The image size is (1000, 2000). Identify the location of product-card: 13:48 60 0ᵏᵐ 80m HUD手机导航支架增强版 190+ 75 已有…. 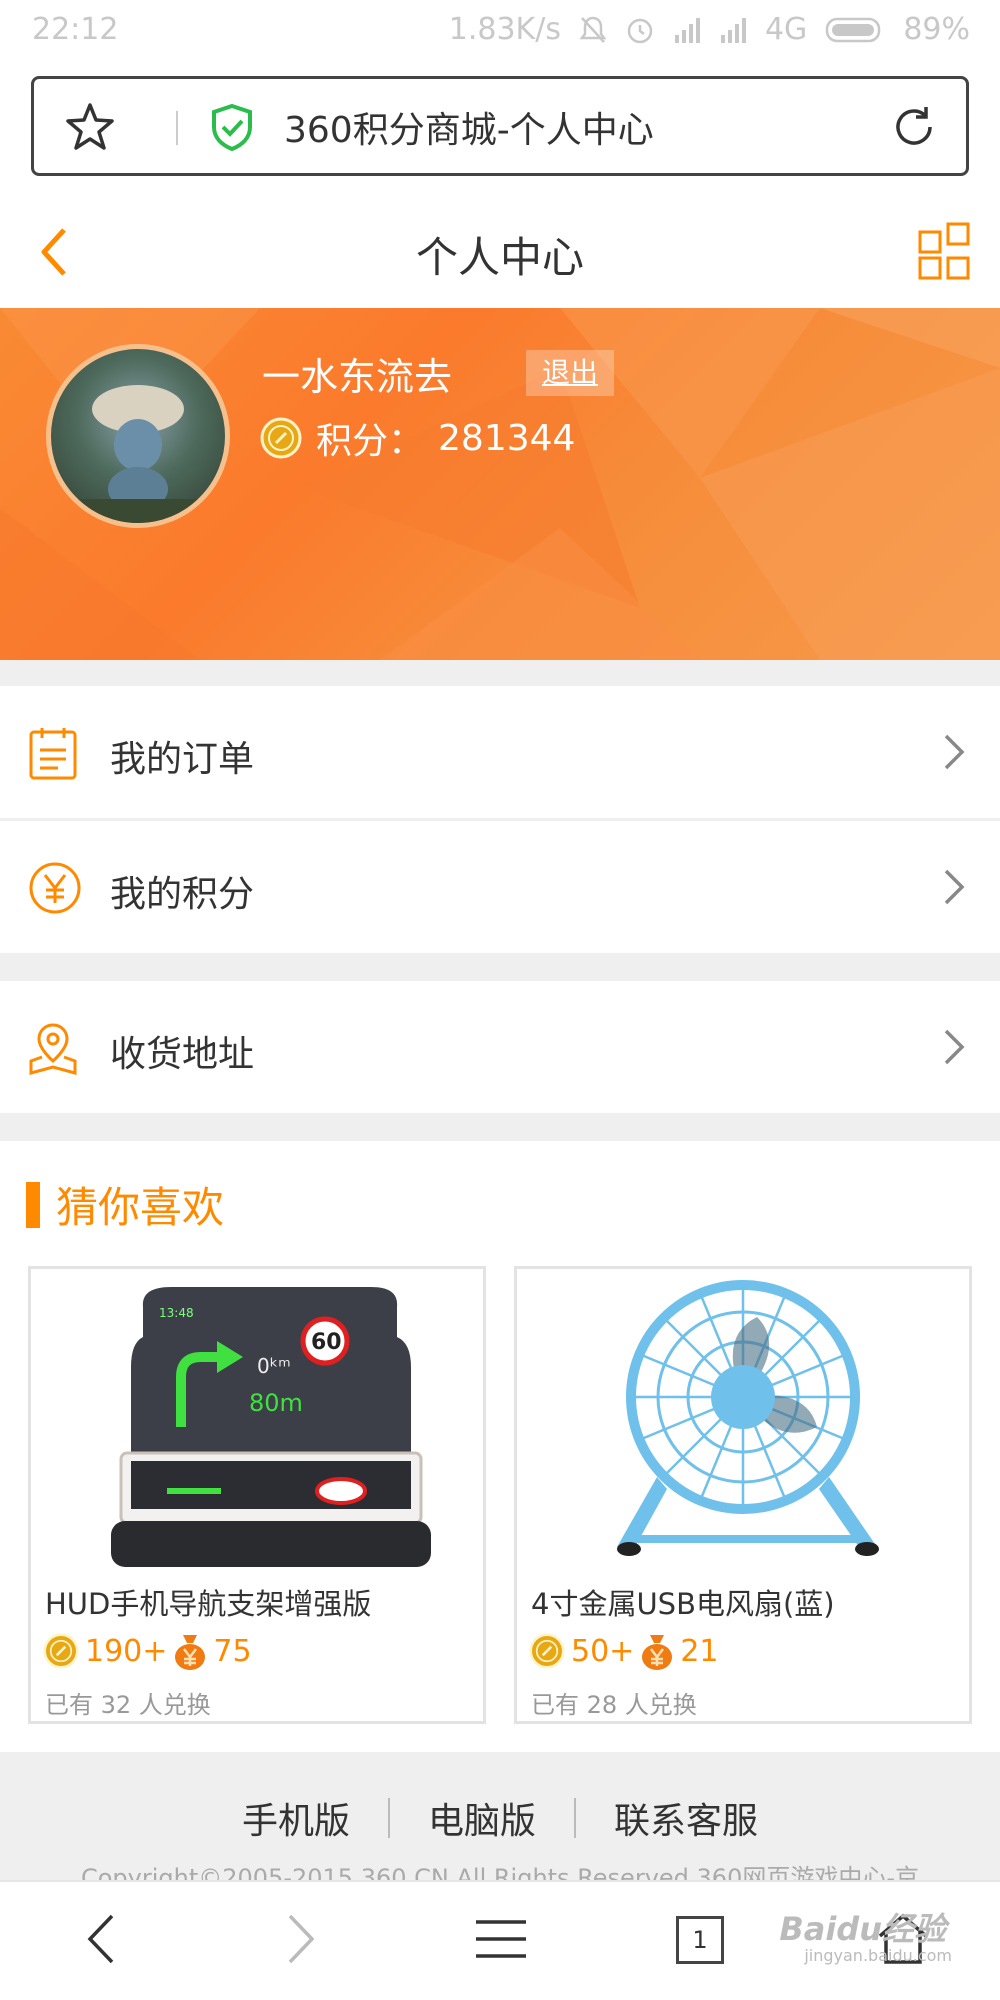
(257, 1495).